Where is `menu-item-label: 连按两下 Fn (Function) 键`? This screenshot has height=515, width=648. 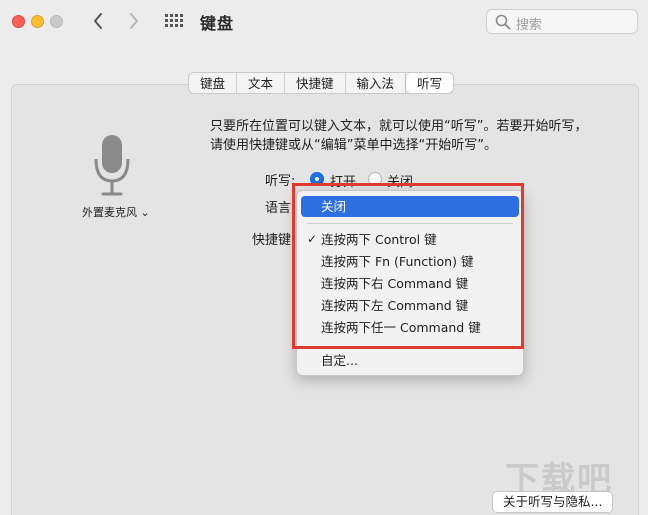
menu-item-label: 连按两下 Fn (Function) 键 is located at coordinates (397, 261).